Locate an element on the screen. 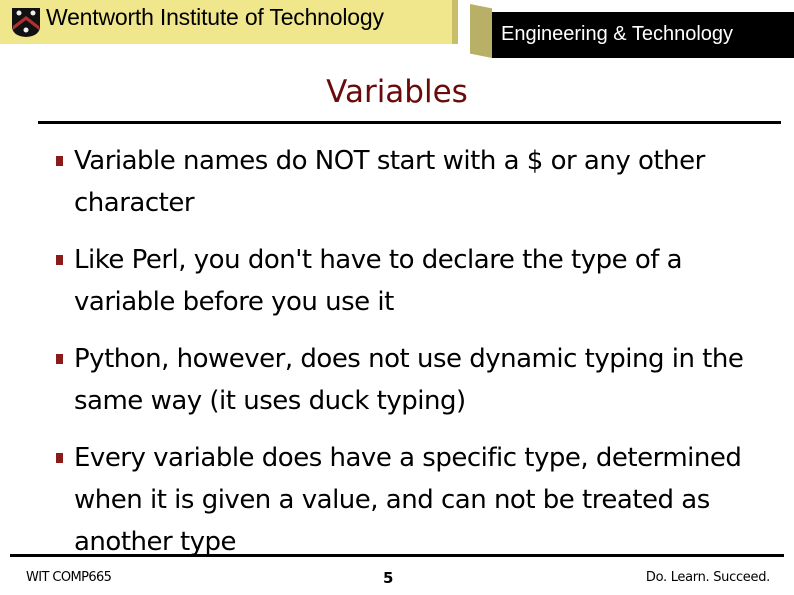 This screenshot has width=794, height=595. department-name: Engineering & Technology is located at coordinates (617, 34).